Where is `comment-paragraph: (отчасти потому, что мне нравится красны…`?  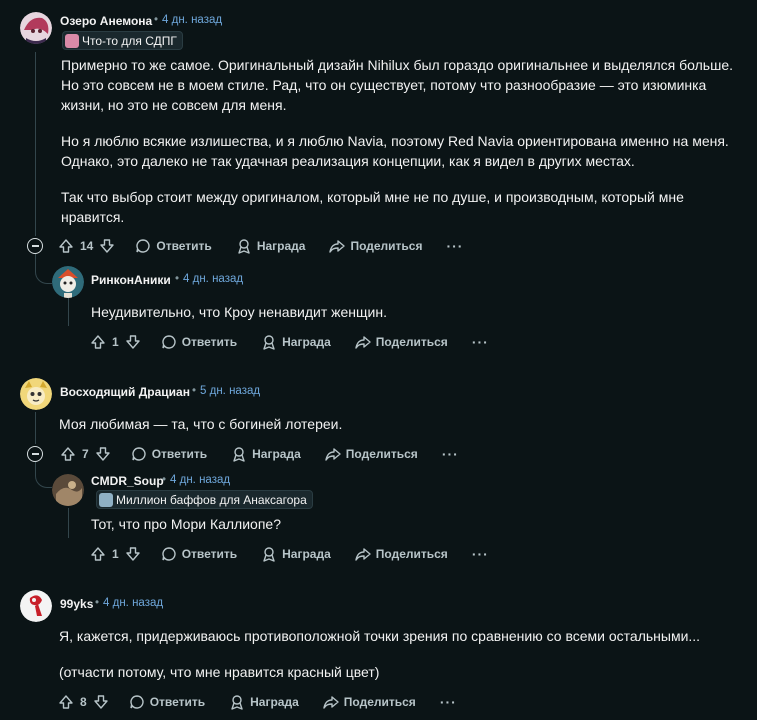
comment-paragraph: (отчасти потому, что мне нравится красны… is located at coordinates (219, 672).